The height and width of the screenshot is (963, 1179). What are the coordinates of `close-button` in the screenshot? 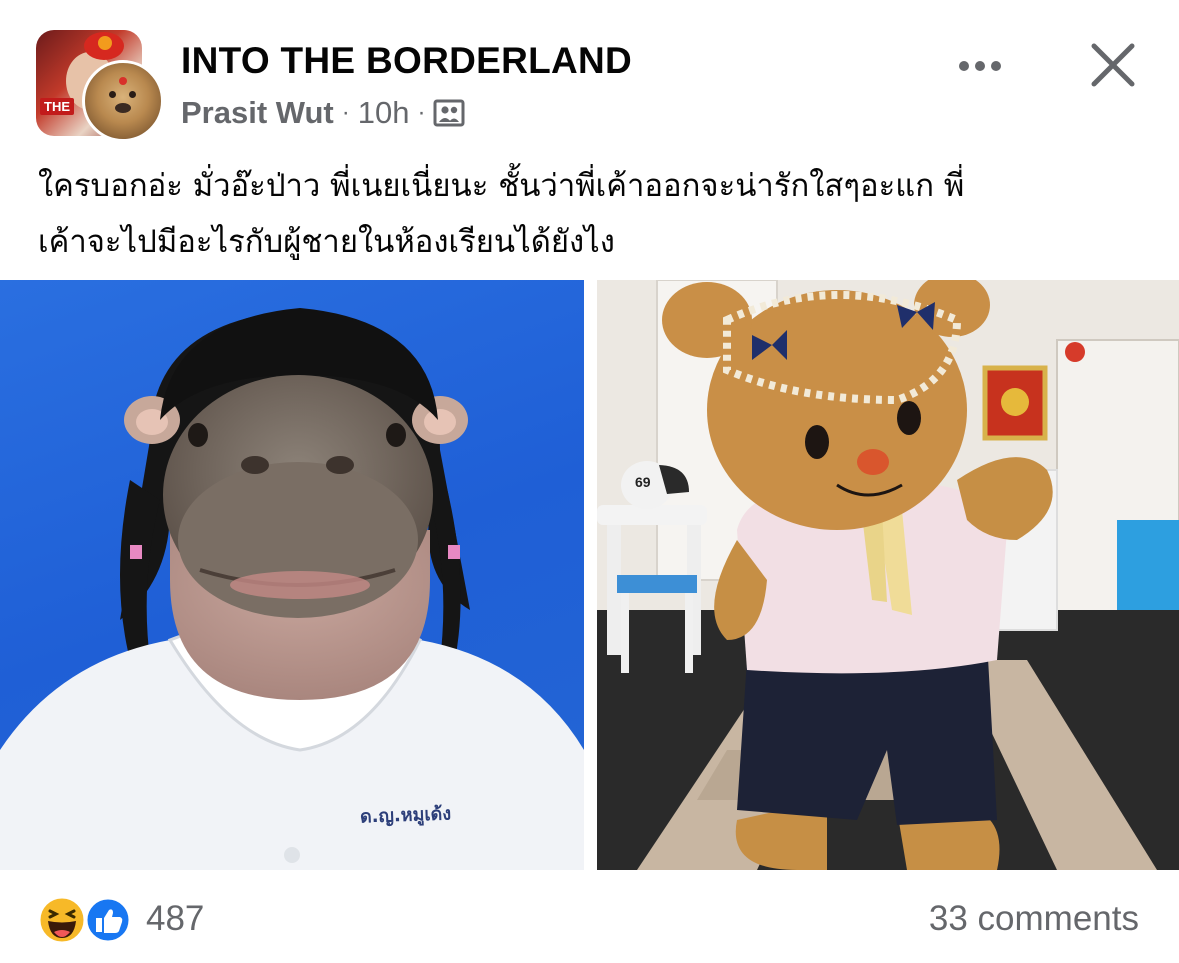 It's located at (1113, 65).